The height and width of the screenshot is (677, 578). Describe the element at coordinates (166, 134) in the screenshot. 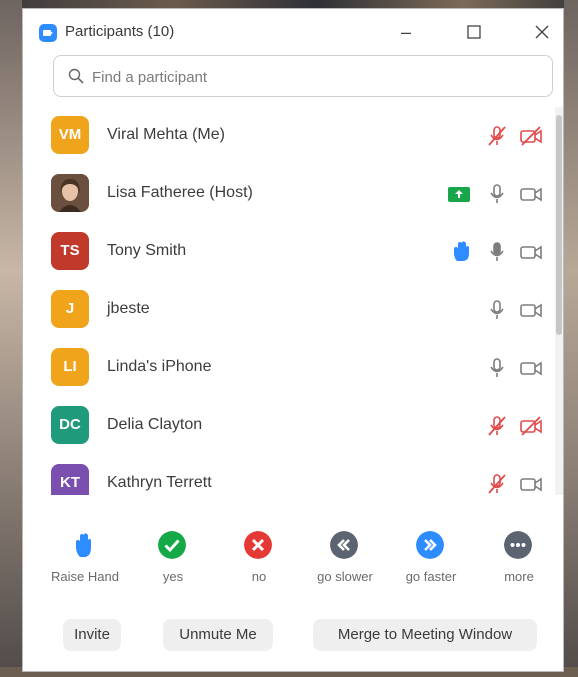

I see `participant-name: Viral Mehta (Me)` at that location.